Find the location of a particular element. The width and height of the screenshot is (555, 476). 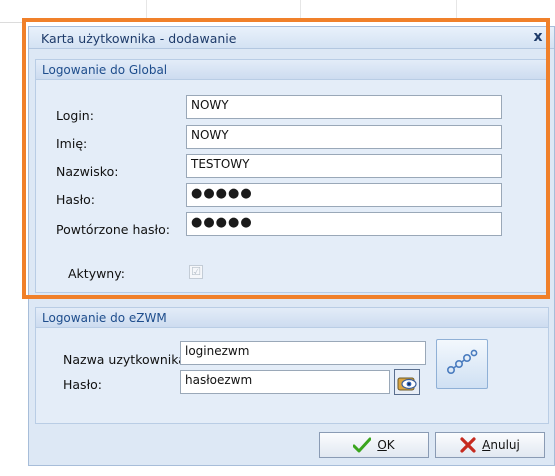

ezwm-group-title: Logowanie do eZWM is located at coordinates (104, 318).